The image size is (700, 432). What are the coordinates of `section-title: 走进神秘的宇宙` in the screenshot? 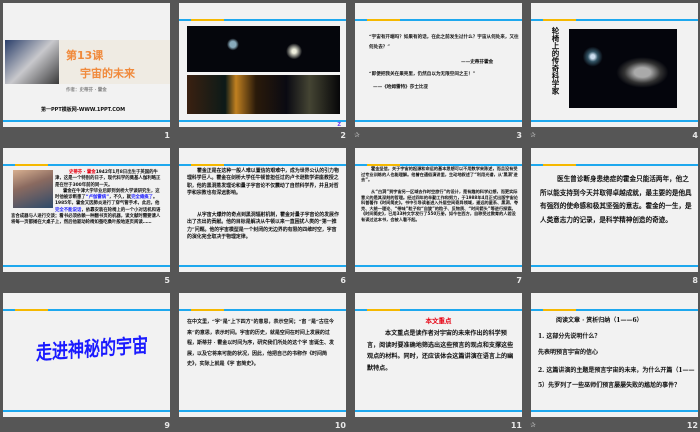 It's located at (92, 349).